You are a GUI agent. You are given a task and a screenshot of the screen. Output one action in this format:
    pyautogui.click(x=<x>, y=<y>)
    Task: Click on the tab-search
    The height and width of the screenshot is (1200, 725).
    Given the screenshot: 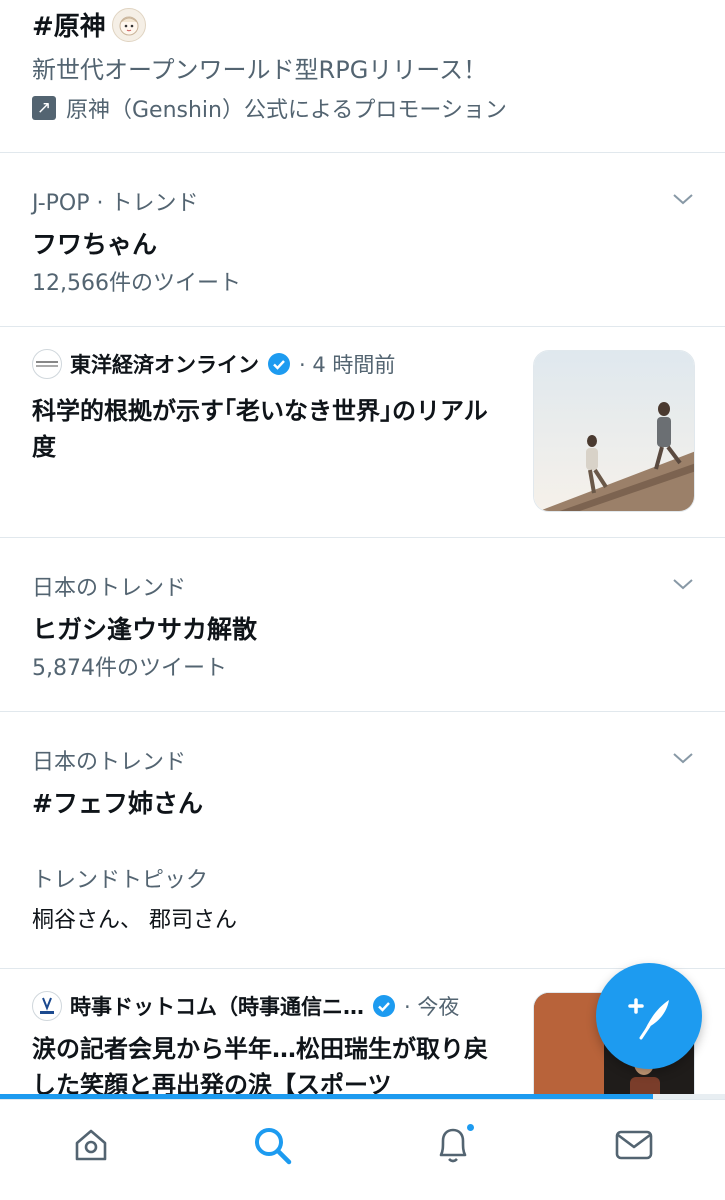 What is the action you would take?
    pyautogui.click(x=272, y=1145)
    